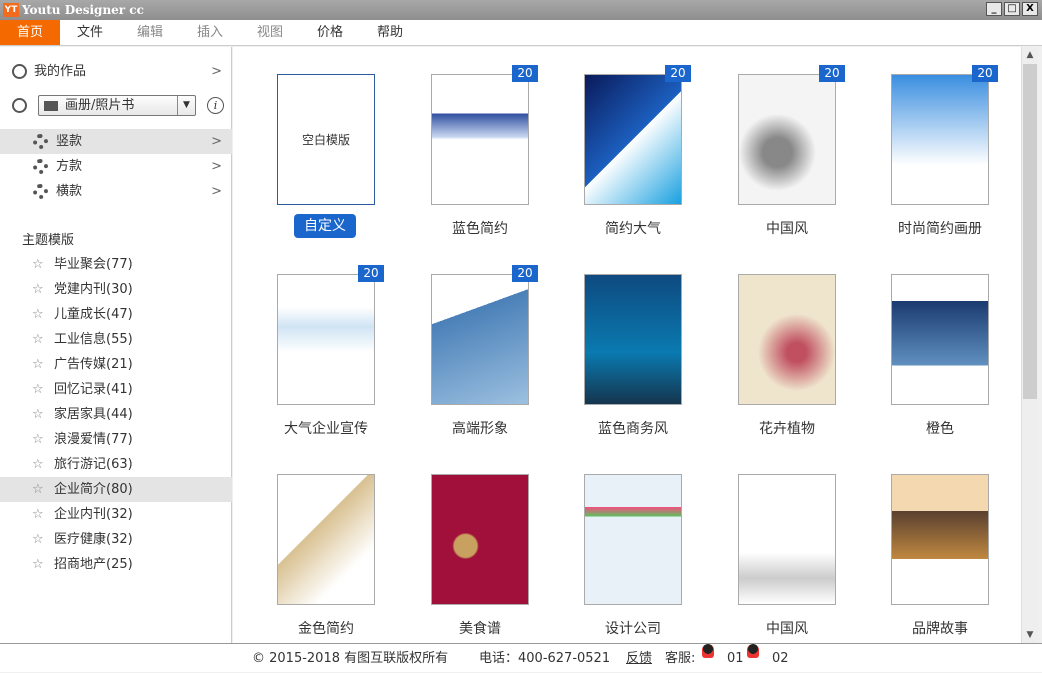 The image size is (1042, 673). What do you see at coordinates (639, 658) in the screenshot?
I see `feedback-link: 反馈` at bounding box center [639, 658].